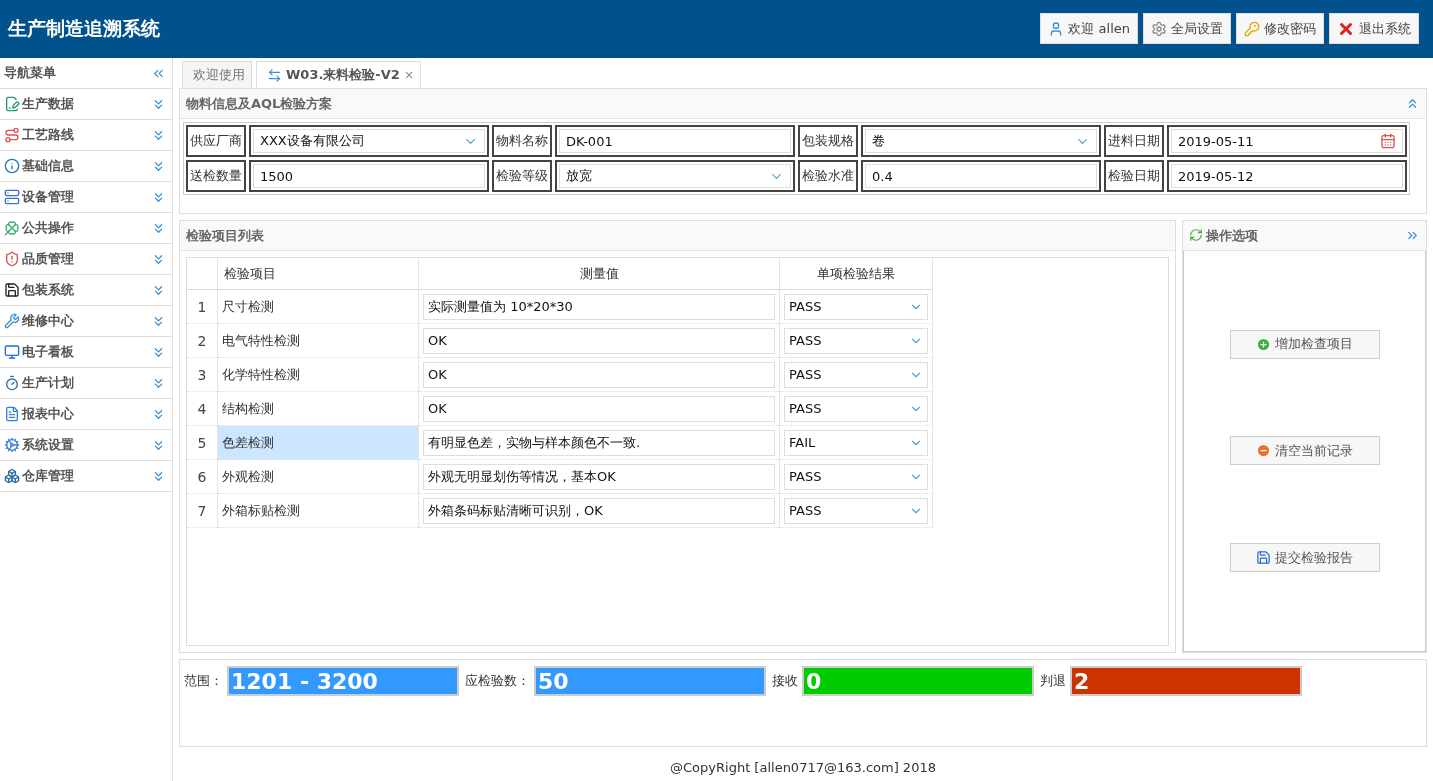 The width and height of the screenshot is (1433, 781). Describe the element at coordinates (1134, 176) in the screenshot. I see `field-label: 检验日期` at that location.